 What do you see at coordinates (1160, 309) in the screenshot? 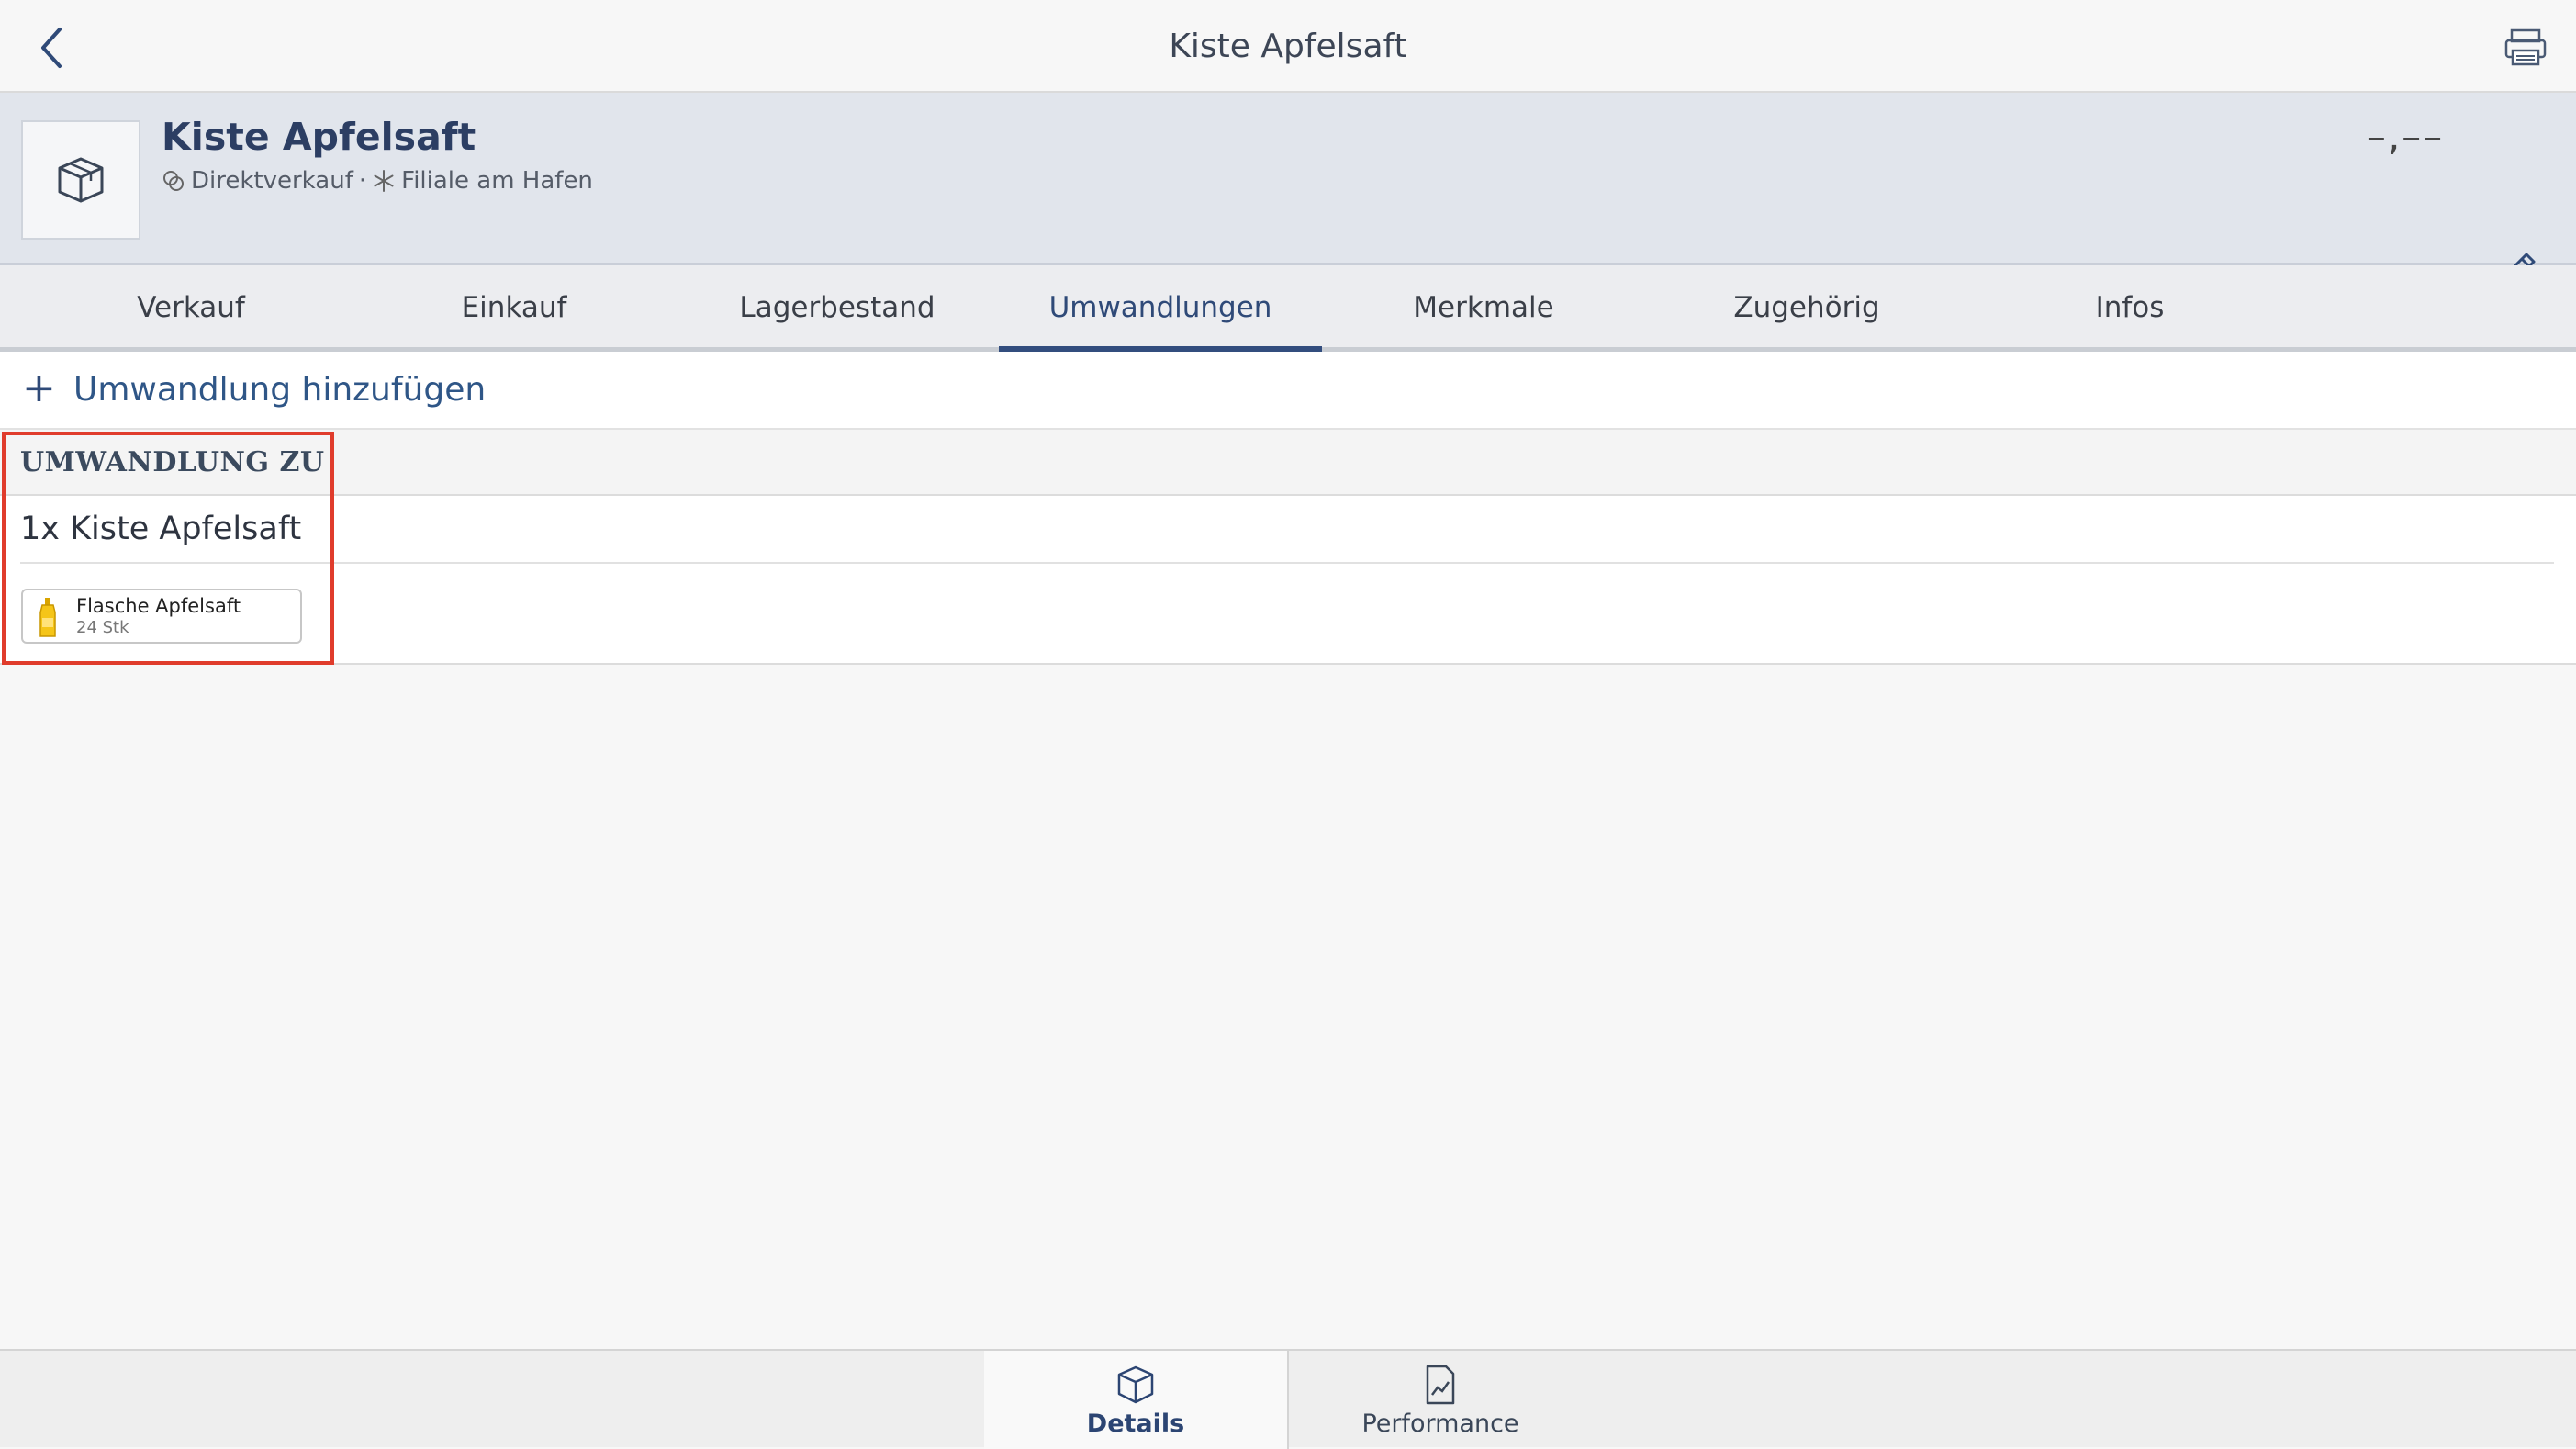
I see `tab-umwandlungen: Umwandlungen` at bounding box center [1160, 309].